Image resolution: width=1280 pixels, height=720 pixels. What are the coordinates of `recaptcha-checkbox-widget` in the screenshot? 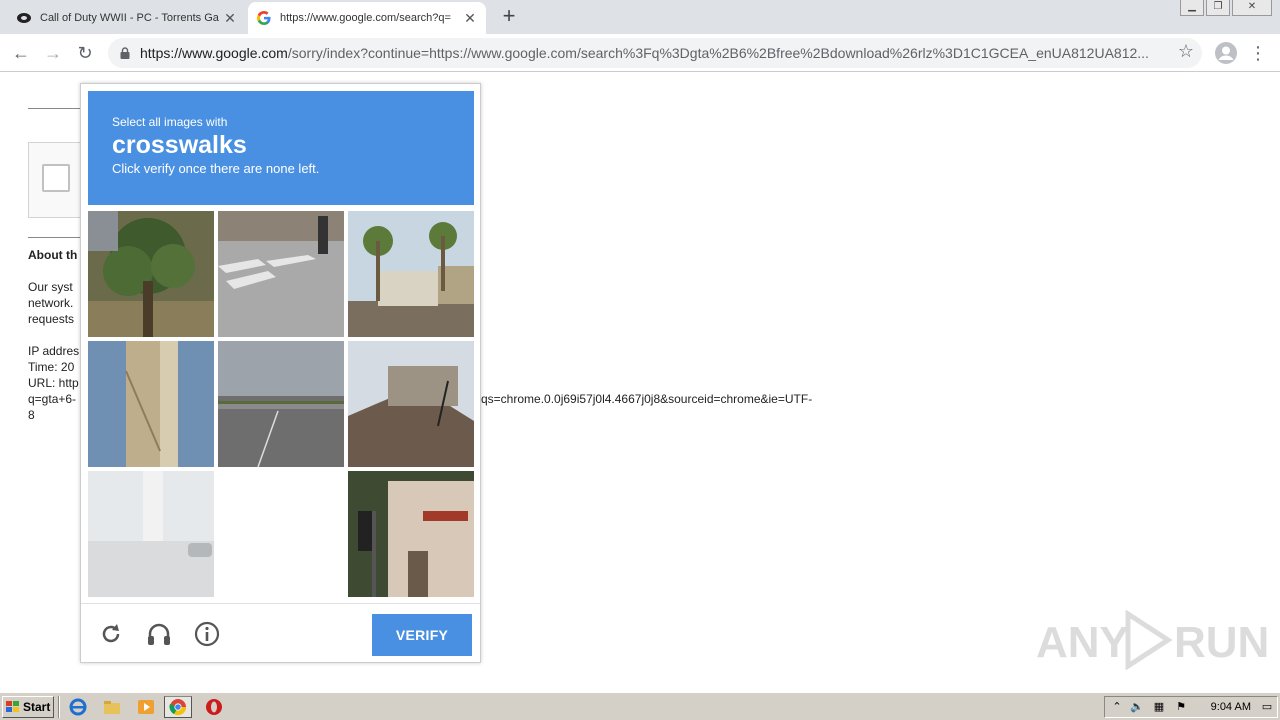 It's located at (58, 180).